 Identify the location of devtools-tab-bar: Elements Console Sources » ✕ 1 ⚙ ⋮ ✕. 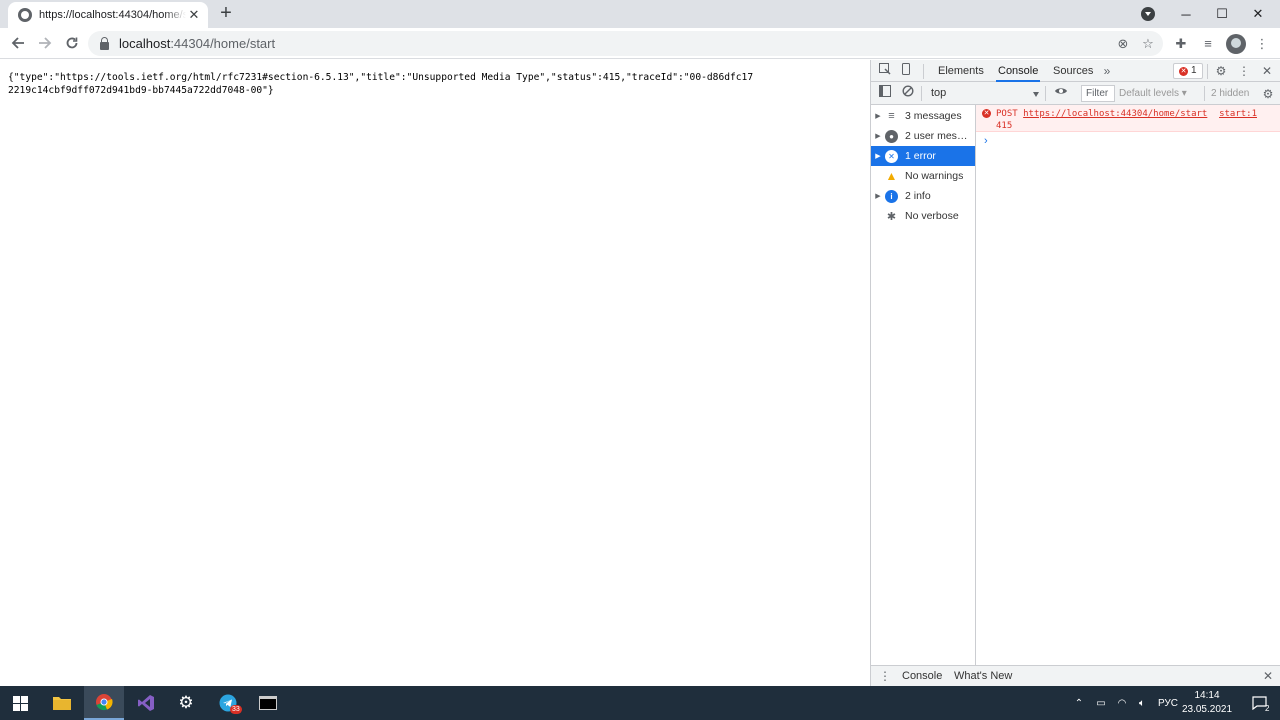
(1075, 71).